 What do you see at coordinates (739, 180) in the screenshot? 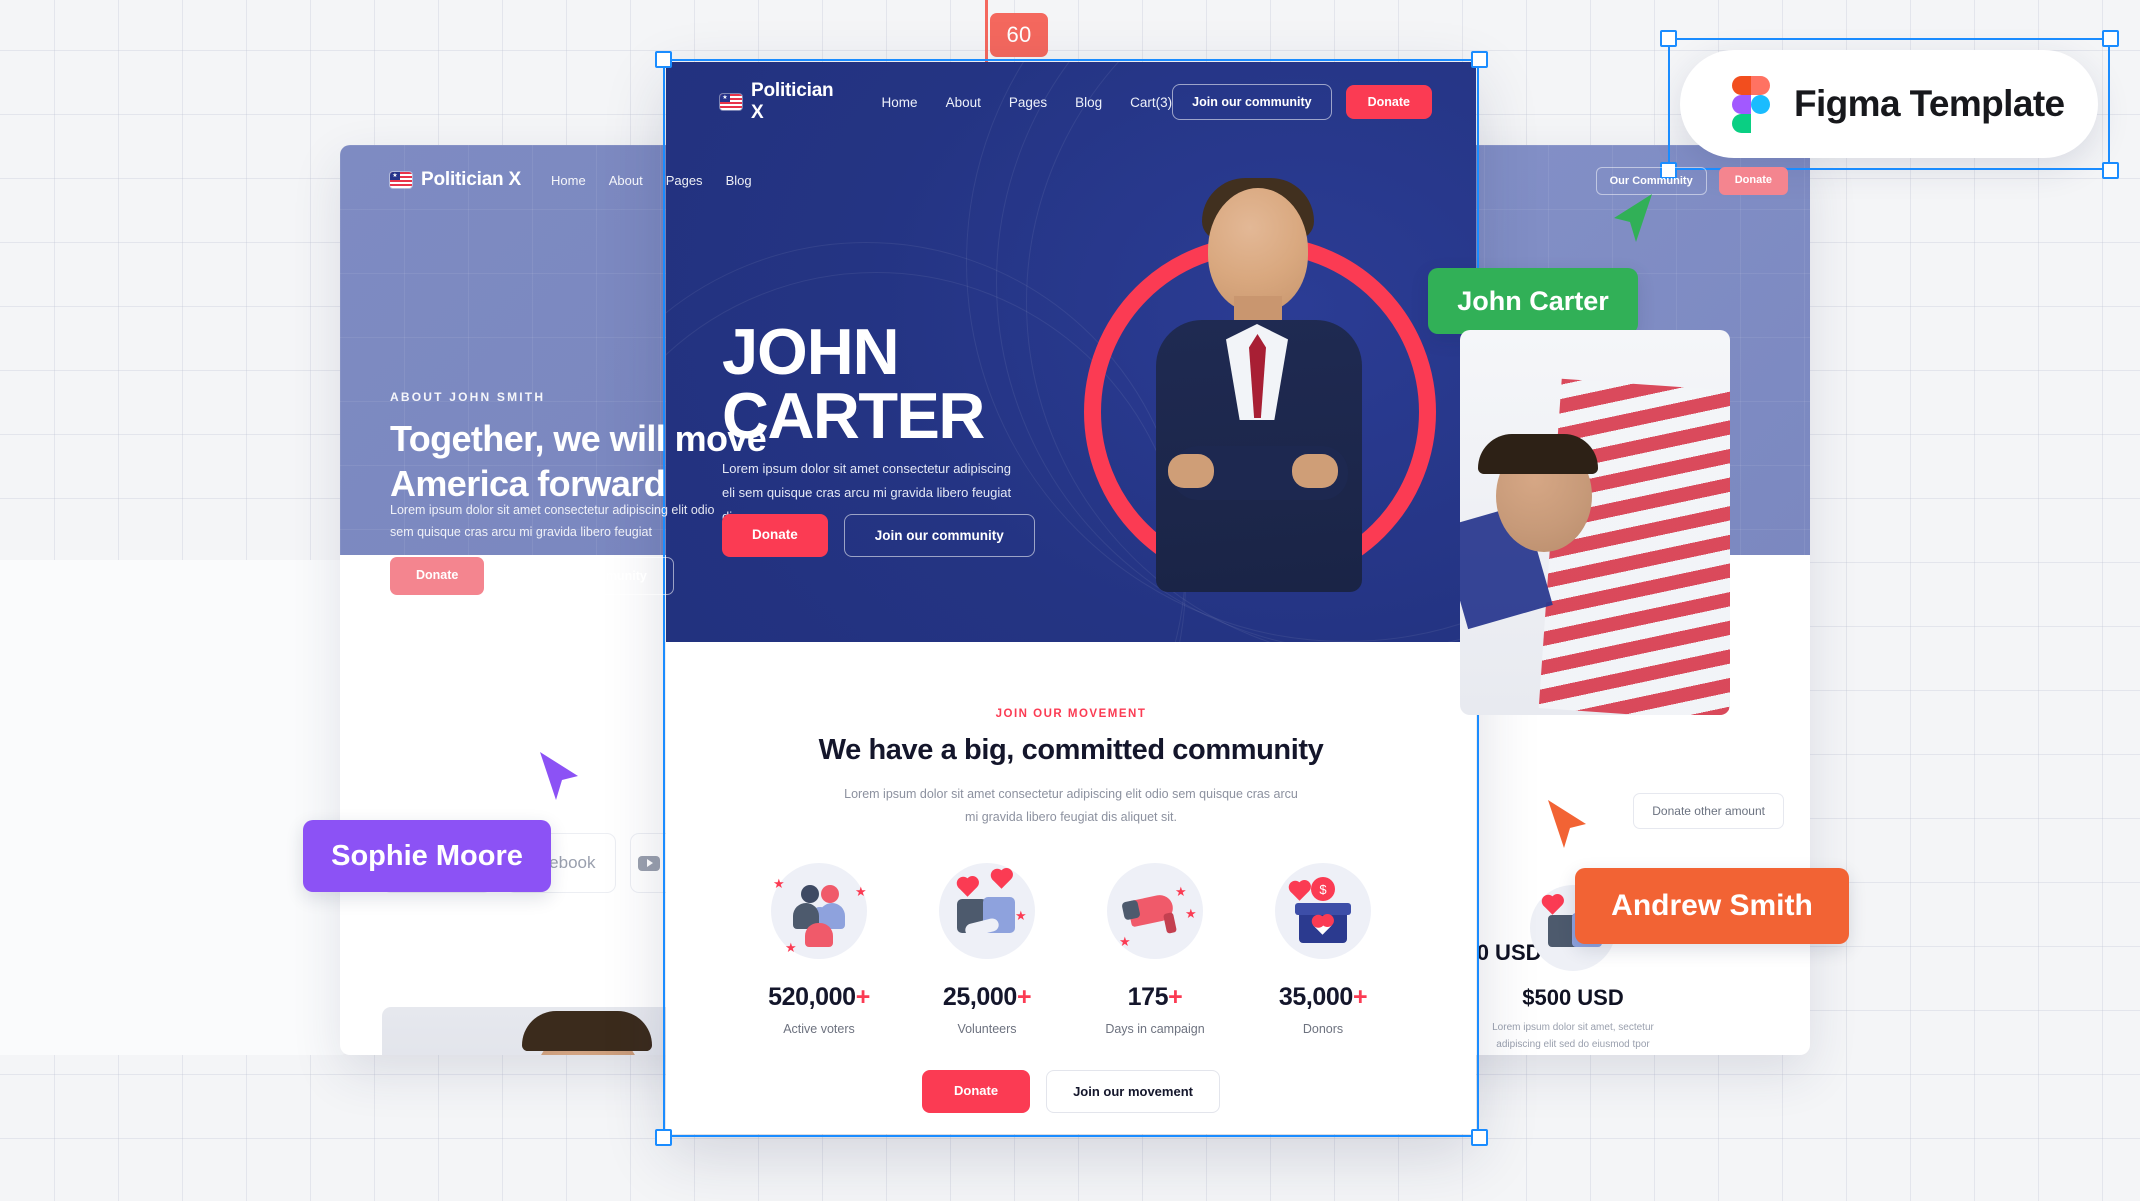
I see `bg-left-nav-blog: Blog` at bounding box center [739, 180].